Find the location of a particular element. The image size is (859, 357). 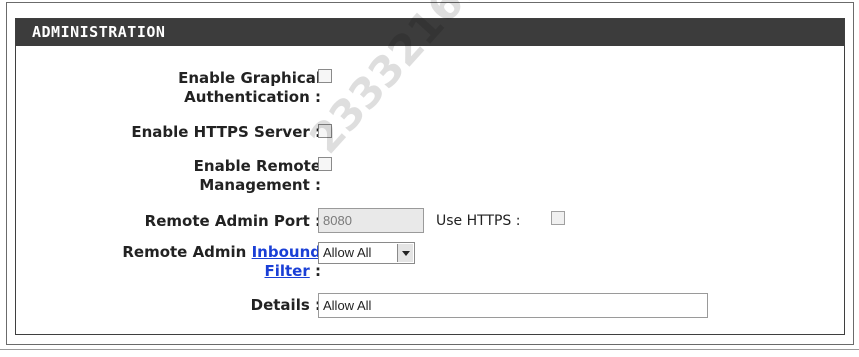

section-header: ADMINISTRATION is located at coordinates (430, 32).